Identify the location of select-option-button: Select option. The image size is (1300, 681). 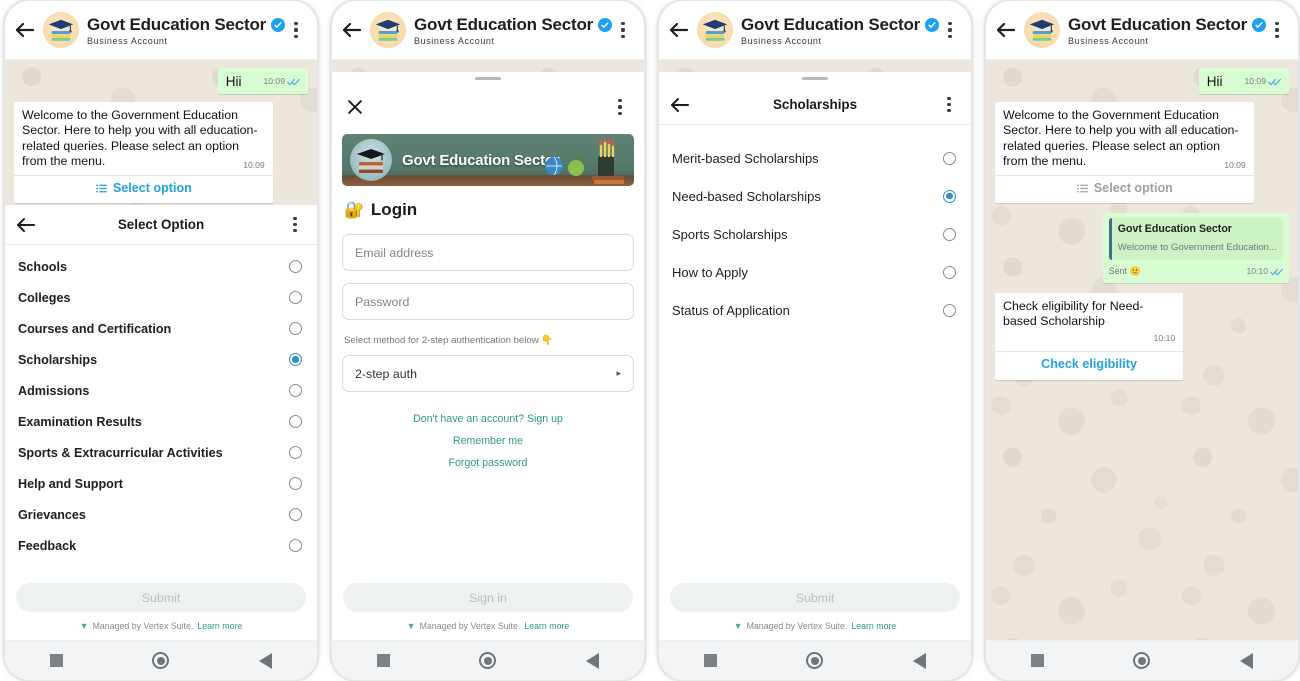
(143, 188).